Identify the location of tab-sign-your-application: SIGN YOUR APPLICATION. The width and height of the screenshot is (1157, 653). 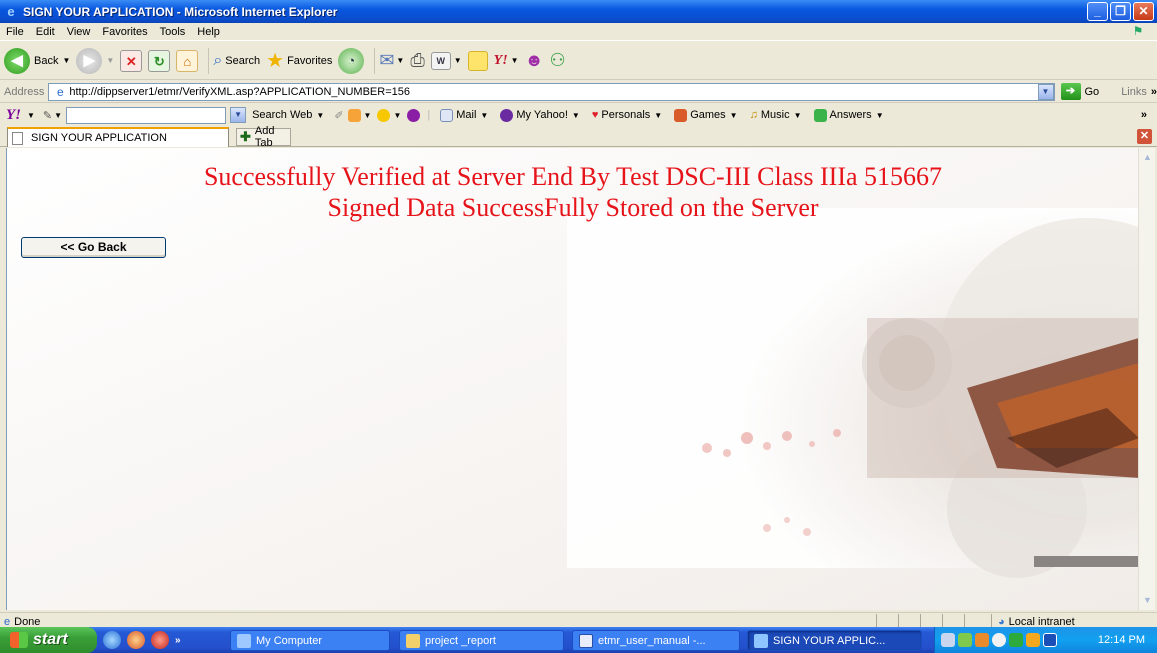
(118, 137).